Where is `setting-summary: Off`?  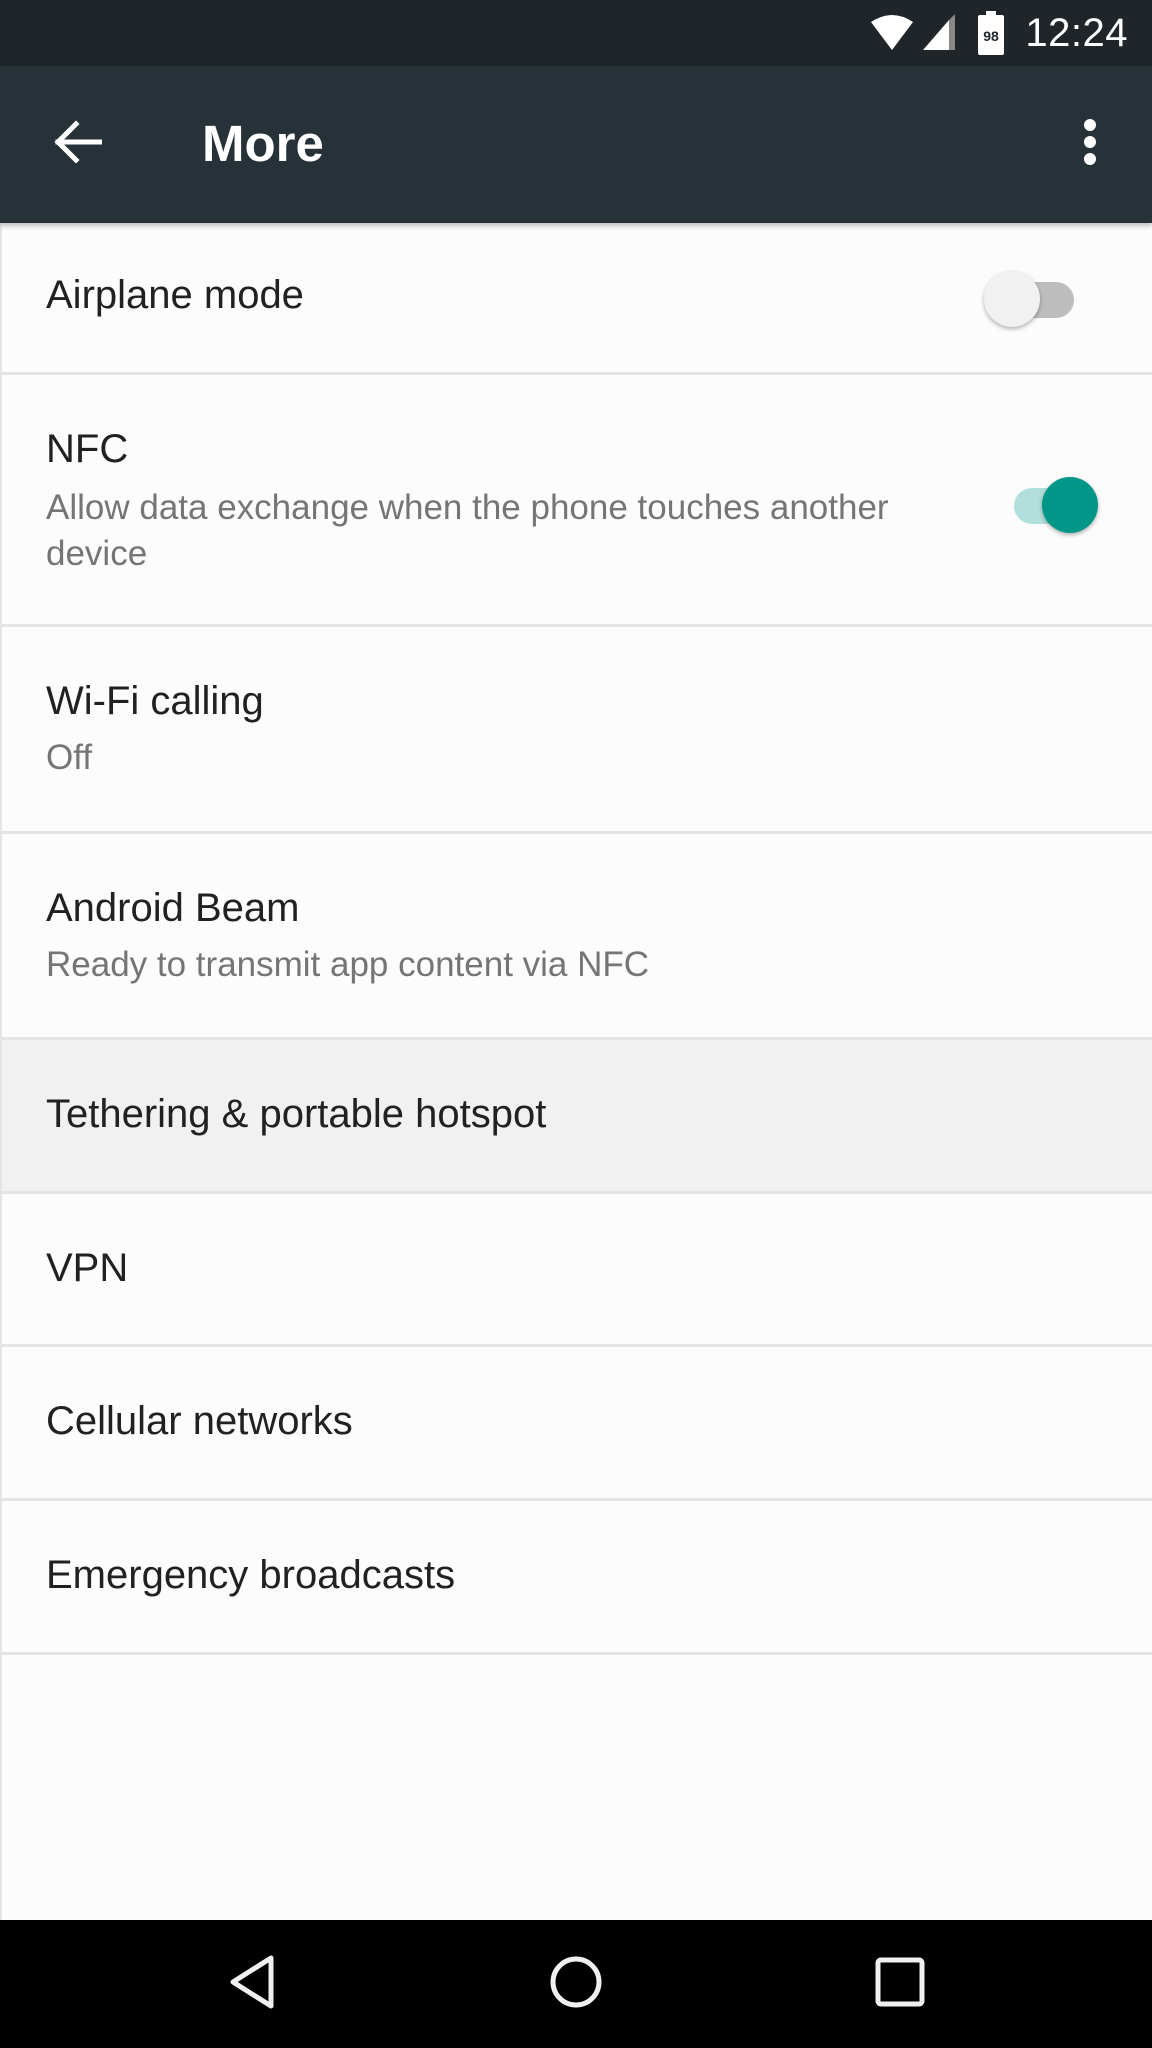
setting-summary: Off is located at coordinates (69, 757).